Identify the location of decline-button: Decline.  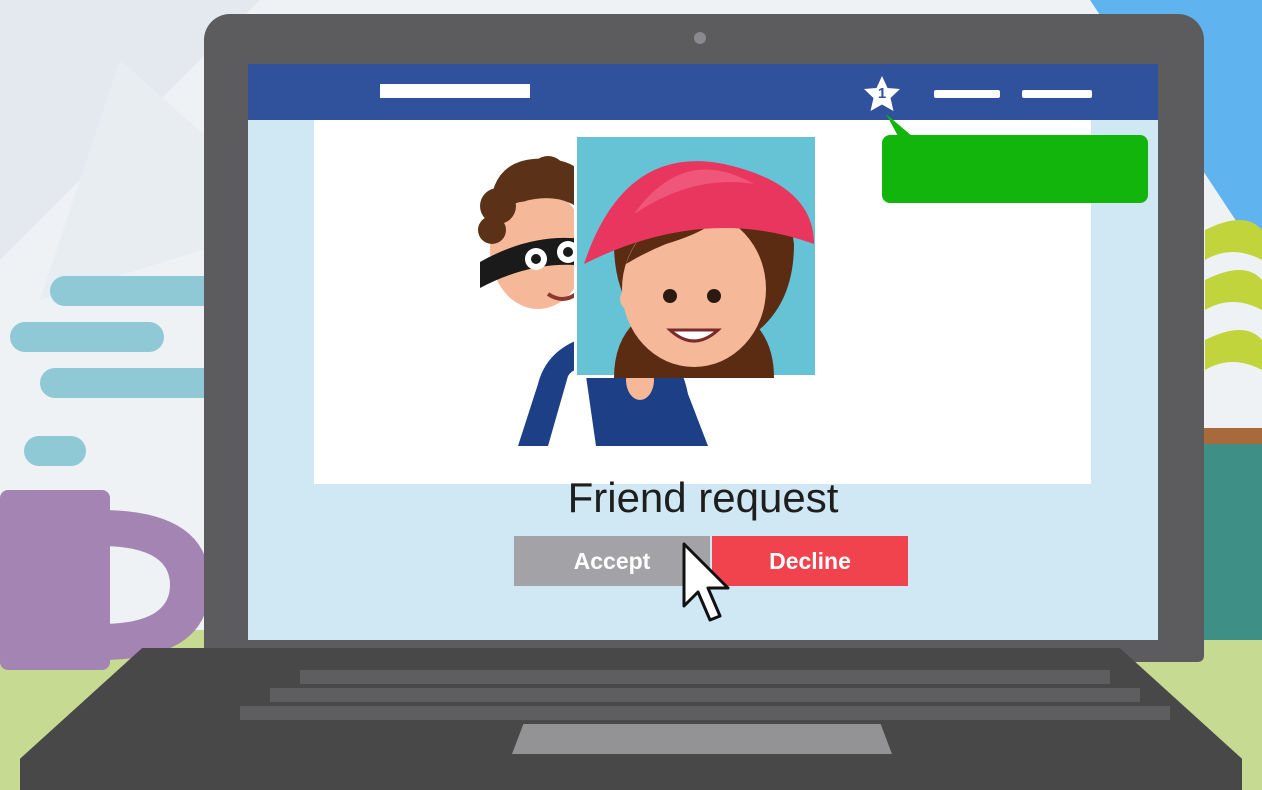
(810, 561).